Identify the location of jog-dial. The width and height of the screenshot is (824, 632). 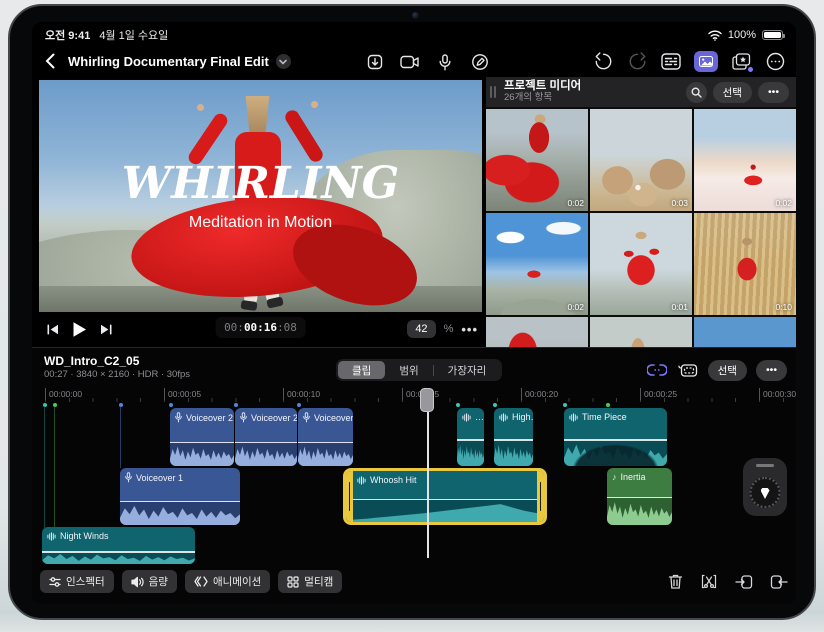
(765, 492).